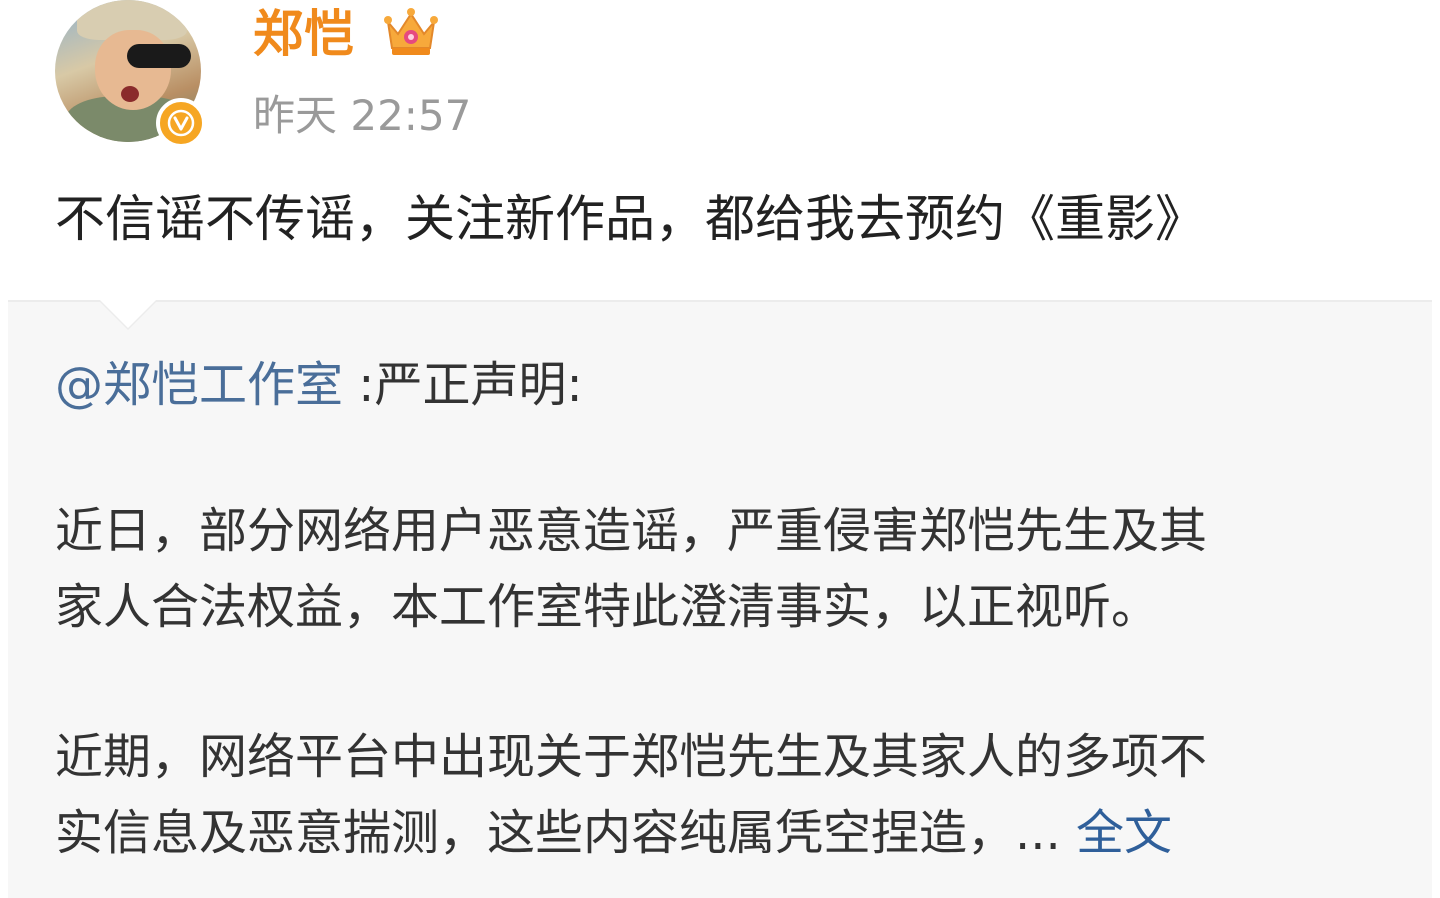 The image size is (1440, 898). I want to click on quote-title: :严正声明:, so click(463, 385).